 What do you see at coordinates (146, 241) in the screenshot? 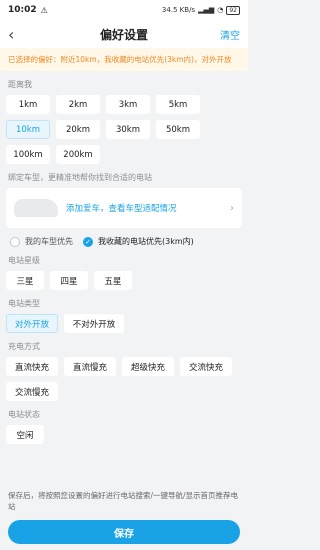
I see `favorite-priority-label: 我收藏的电站优先(3km内)` at bounding box center [146, 241].